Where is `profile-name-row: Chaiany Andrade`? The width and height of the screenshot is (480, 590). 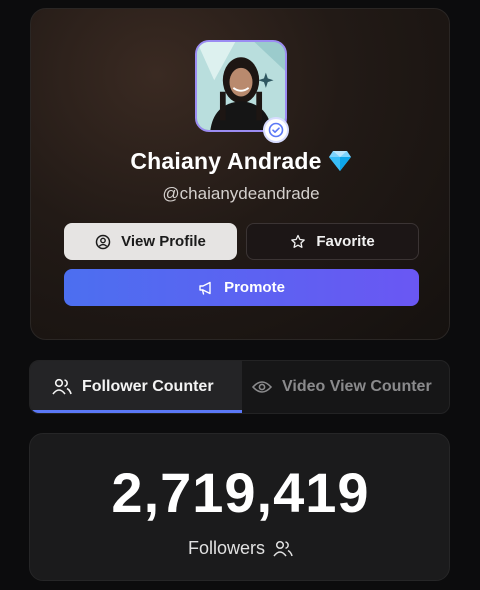 profile-name-row: Chaiany Andrade is located at coordinates (241, 163).